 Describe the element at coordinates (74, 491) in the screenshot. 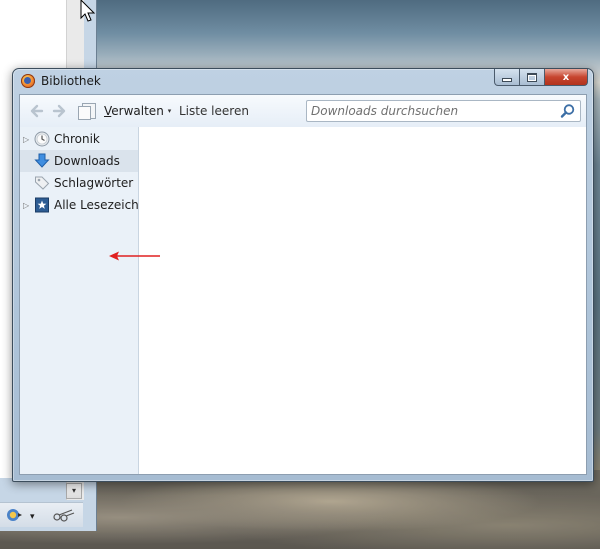

I see `scroll-down-button: ▾` at that location.